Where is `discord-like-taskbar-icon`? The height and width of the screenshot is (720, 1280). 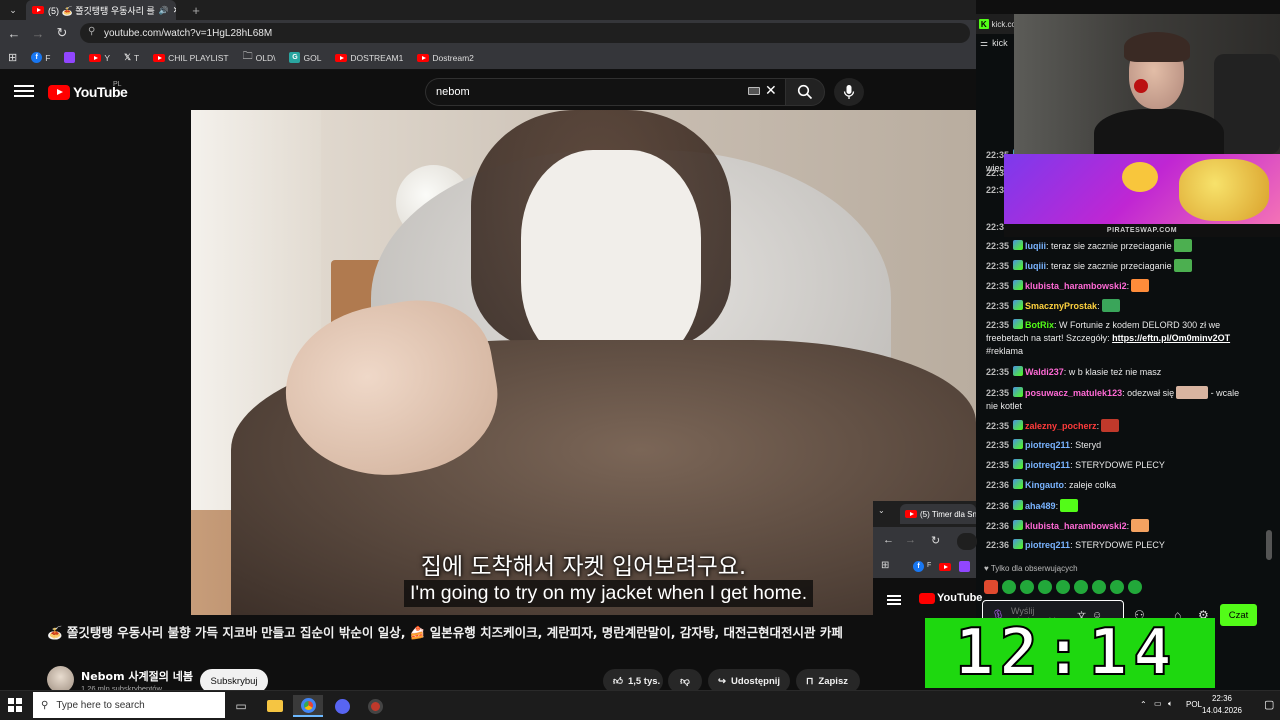 discord-like-taskbar-icon is located at coordinates (342, 706).